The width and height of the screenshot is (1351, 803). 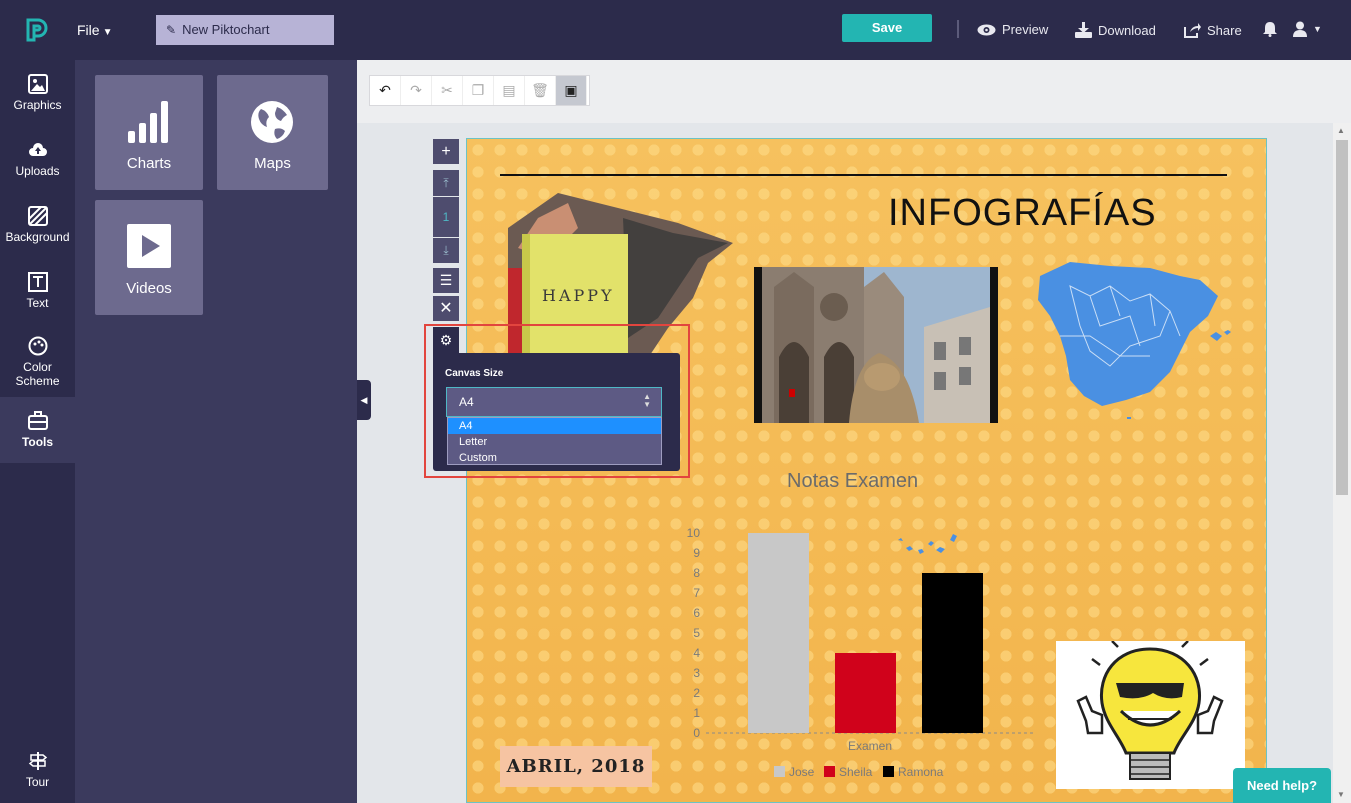 I want to click on y-tick-label: 8, so click(x=696, y=573).